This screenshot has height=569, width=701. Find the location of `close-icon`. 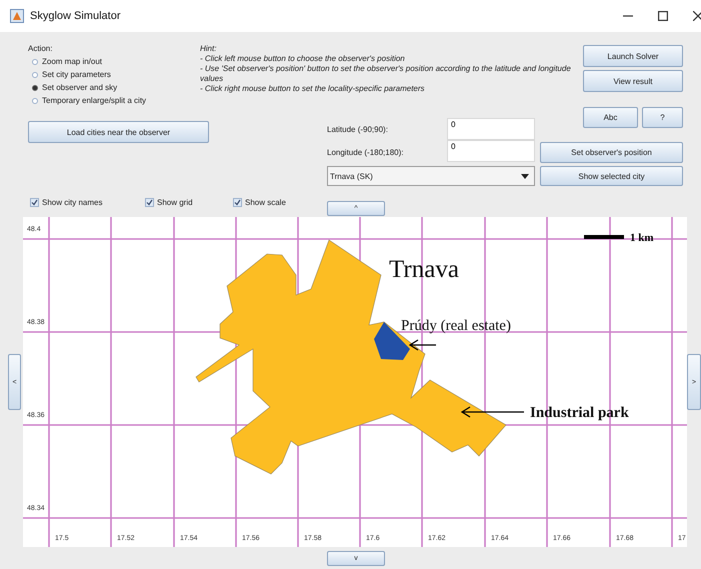

close-icon is located at coordinates (697, 16).